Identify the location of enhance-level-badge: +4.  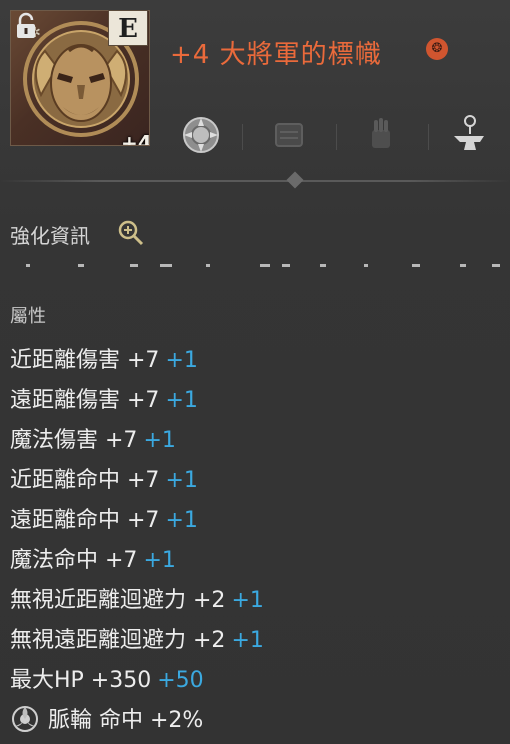
(135, 138).